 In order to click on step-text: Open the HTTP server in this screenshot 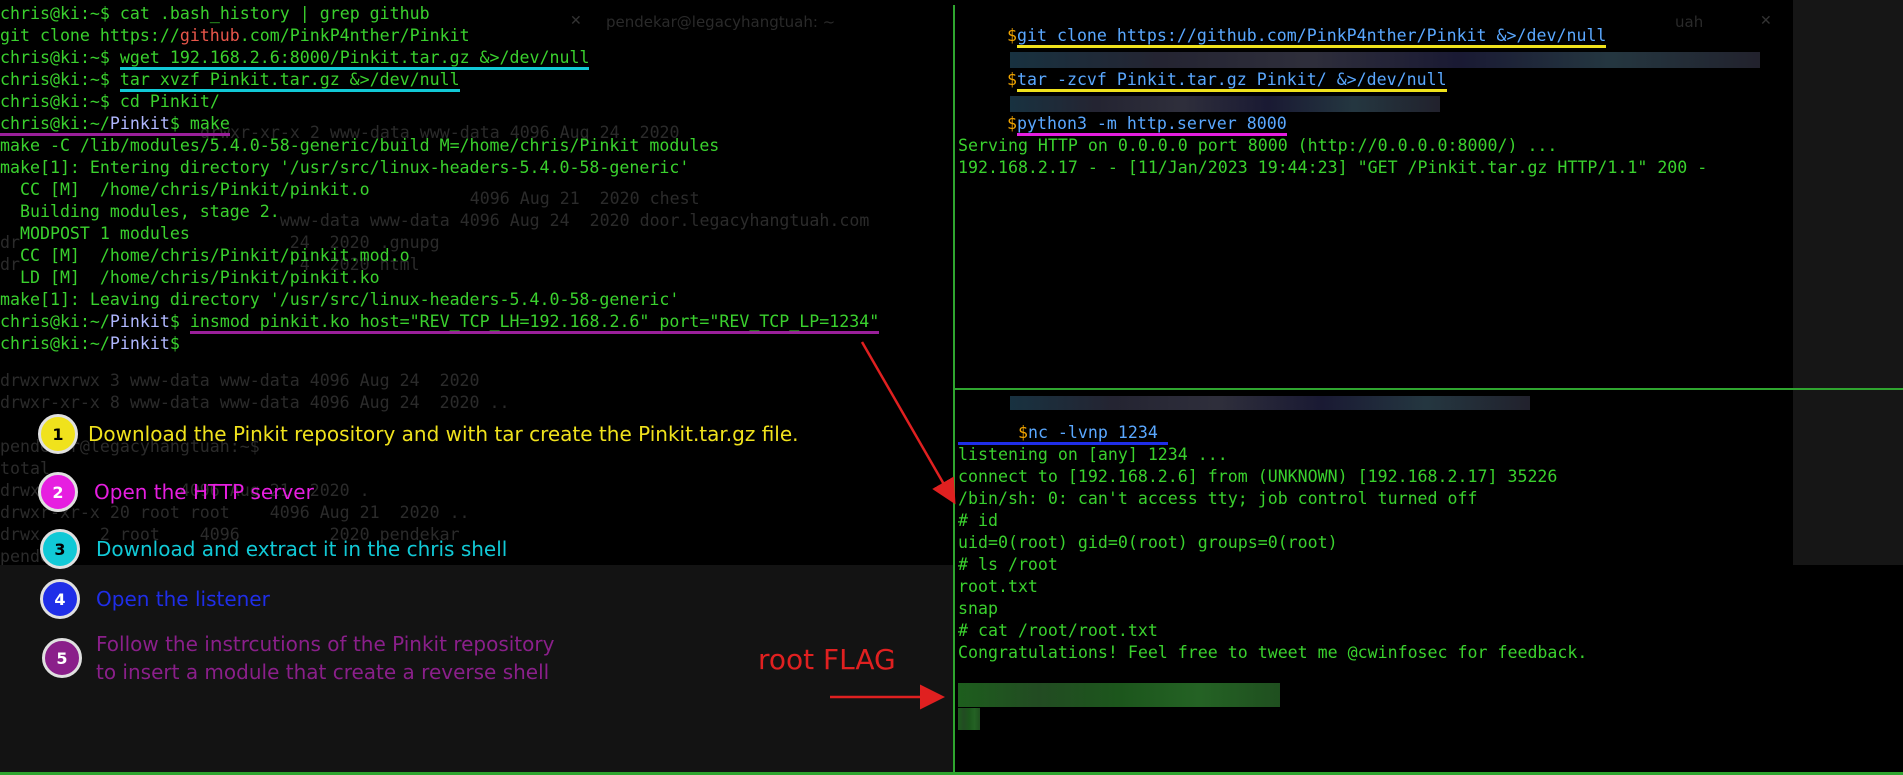, I will do `click(204, 492)`.